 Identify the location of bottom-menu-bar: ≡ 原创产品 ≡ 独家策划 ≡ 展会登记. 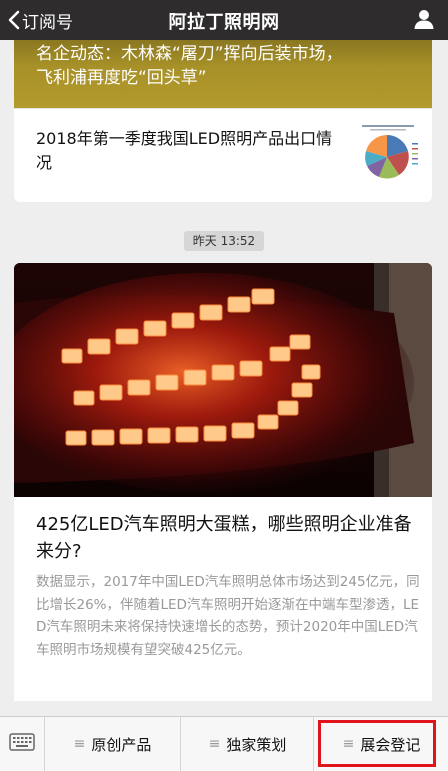
(224, 743).